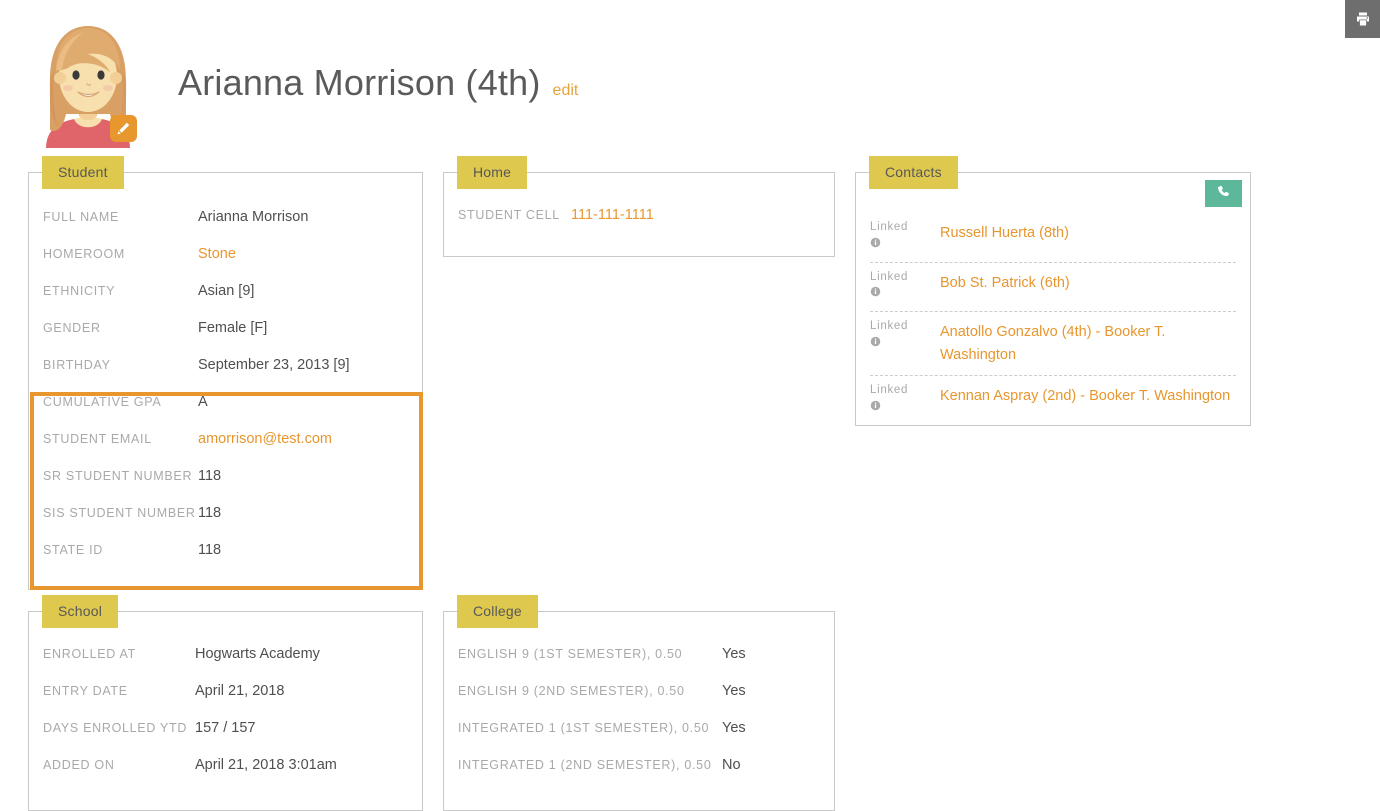 Image resolution: width=1380 pixels, height=811 pixels. Describe the element at coordinates (571, 691) in the screenshot. I see `row-label: English 9 (2nd Semester), 0.50` at that location.